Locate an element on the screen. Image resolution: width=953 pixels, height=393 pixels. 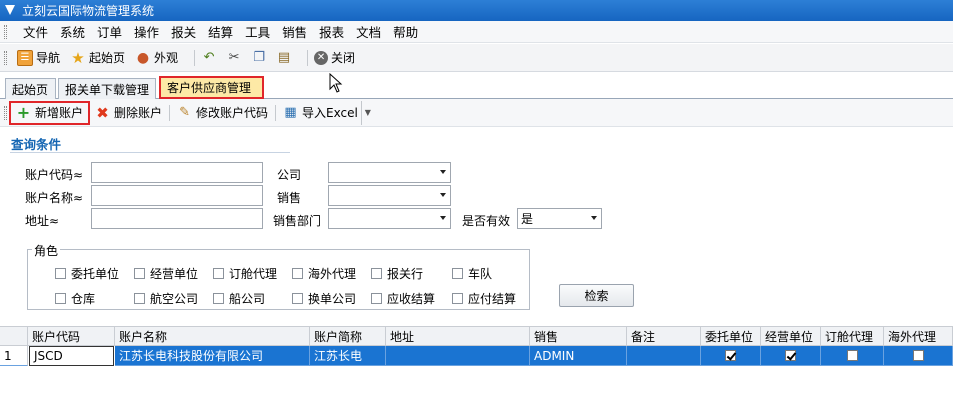
appearance-button: ● 外观 is located at coordinates (156, 57).